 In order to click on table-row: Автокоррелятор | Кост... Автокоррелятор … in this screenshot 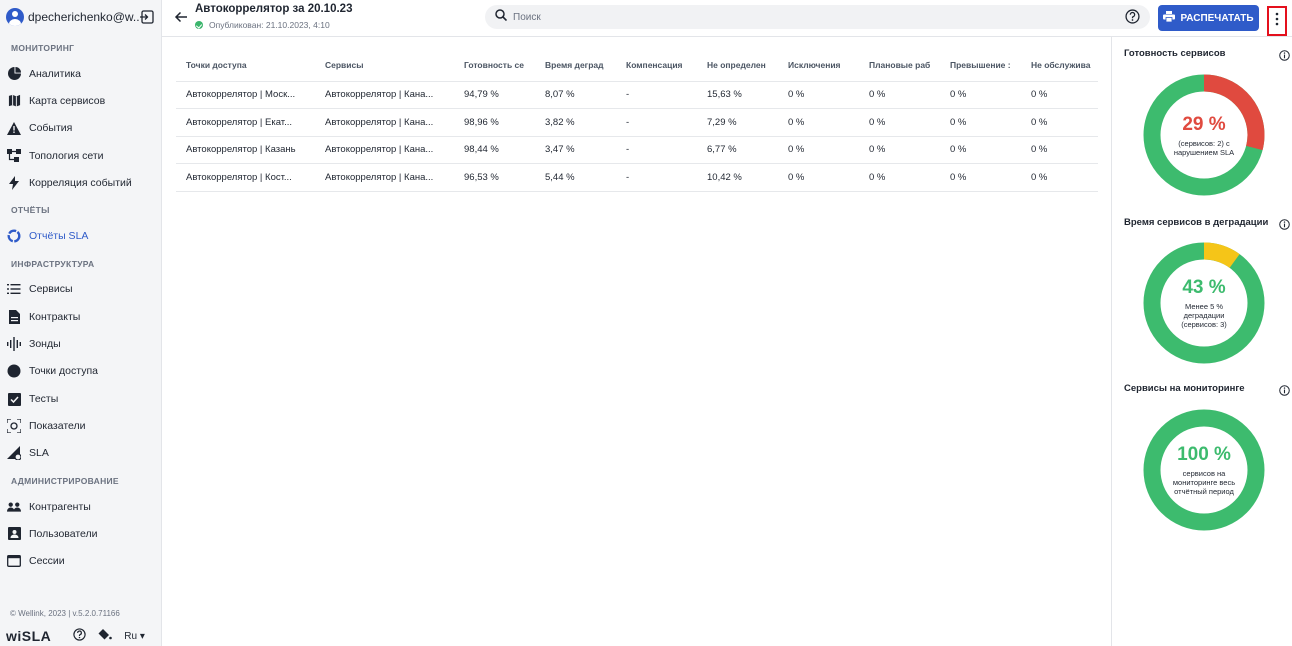, I will do `click(637, 177)`.